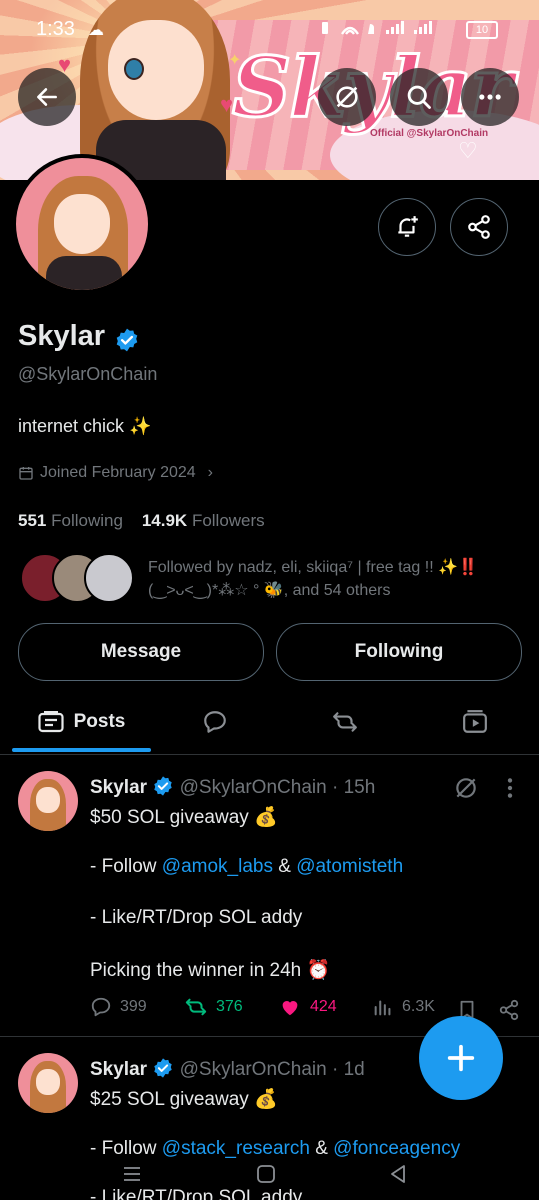 The width and height of the screenshot is (539, 1200). What do you see at coordinates (126, 866) in the screenshot?
I see `post-text: - Follow` at bounding box center [126, 866].